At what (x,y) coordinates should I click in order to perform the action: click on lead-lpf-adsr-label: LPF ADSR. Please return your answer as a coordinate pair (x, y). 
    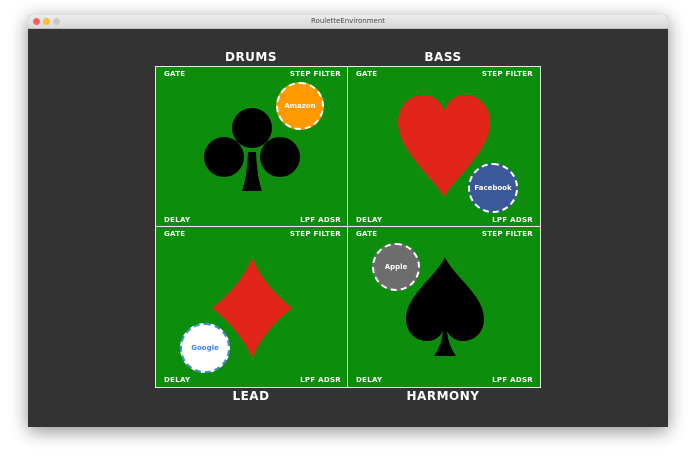
    Looking at the image, I should click on (320, 380).